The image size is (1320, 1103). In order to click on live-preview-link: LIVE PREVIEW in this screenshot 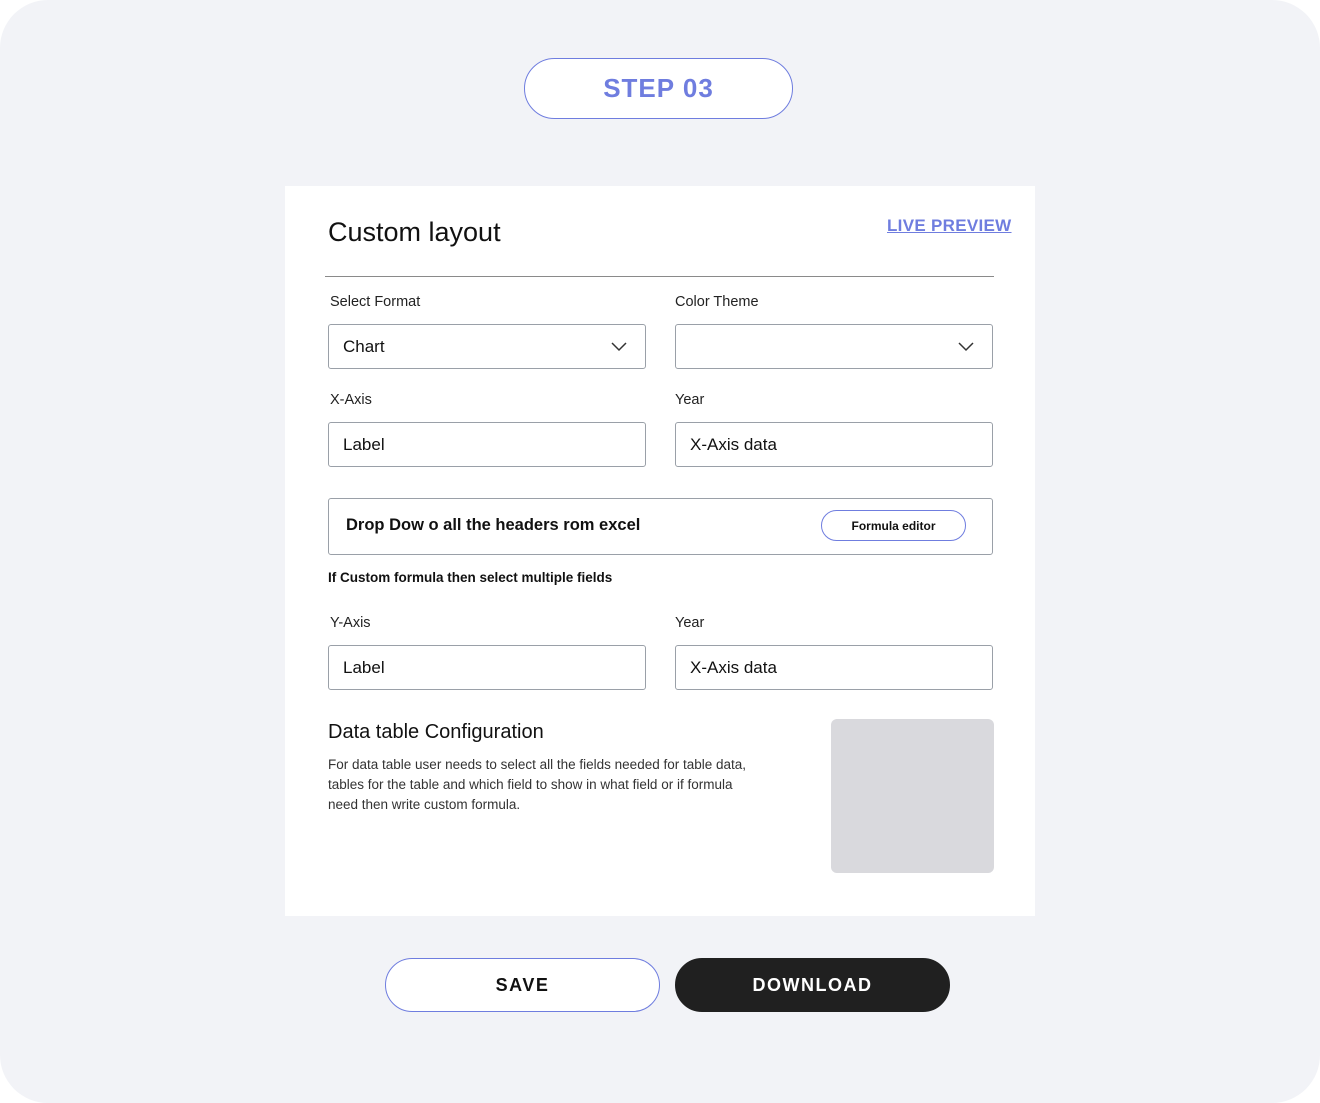, I will do `click(949, 226)`.